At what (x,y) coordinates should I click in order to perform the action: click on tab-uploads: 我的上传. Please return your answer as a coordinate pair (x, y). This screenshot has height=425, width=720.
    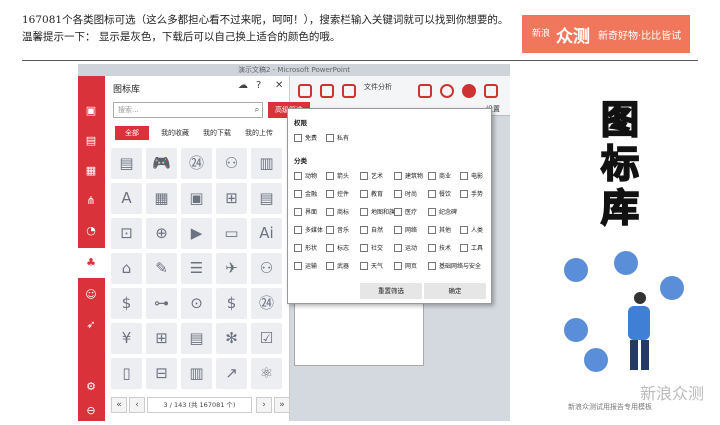
    Looking at the image, I should click on (259, 133).